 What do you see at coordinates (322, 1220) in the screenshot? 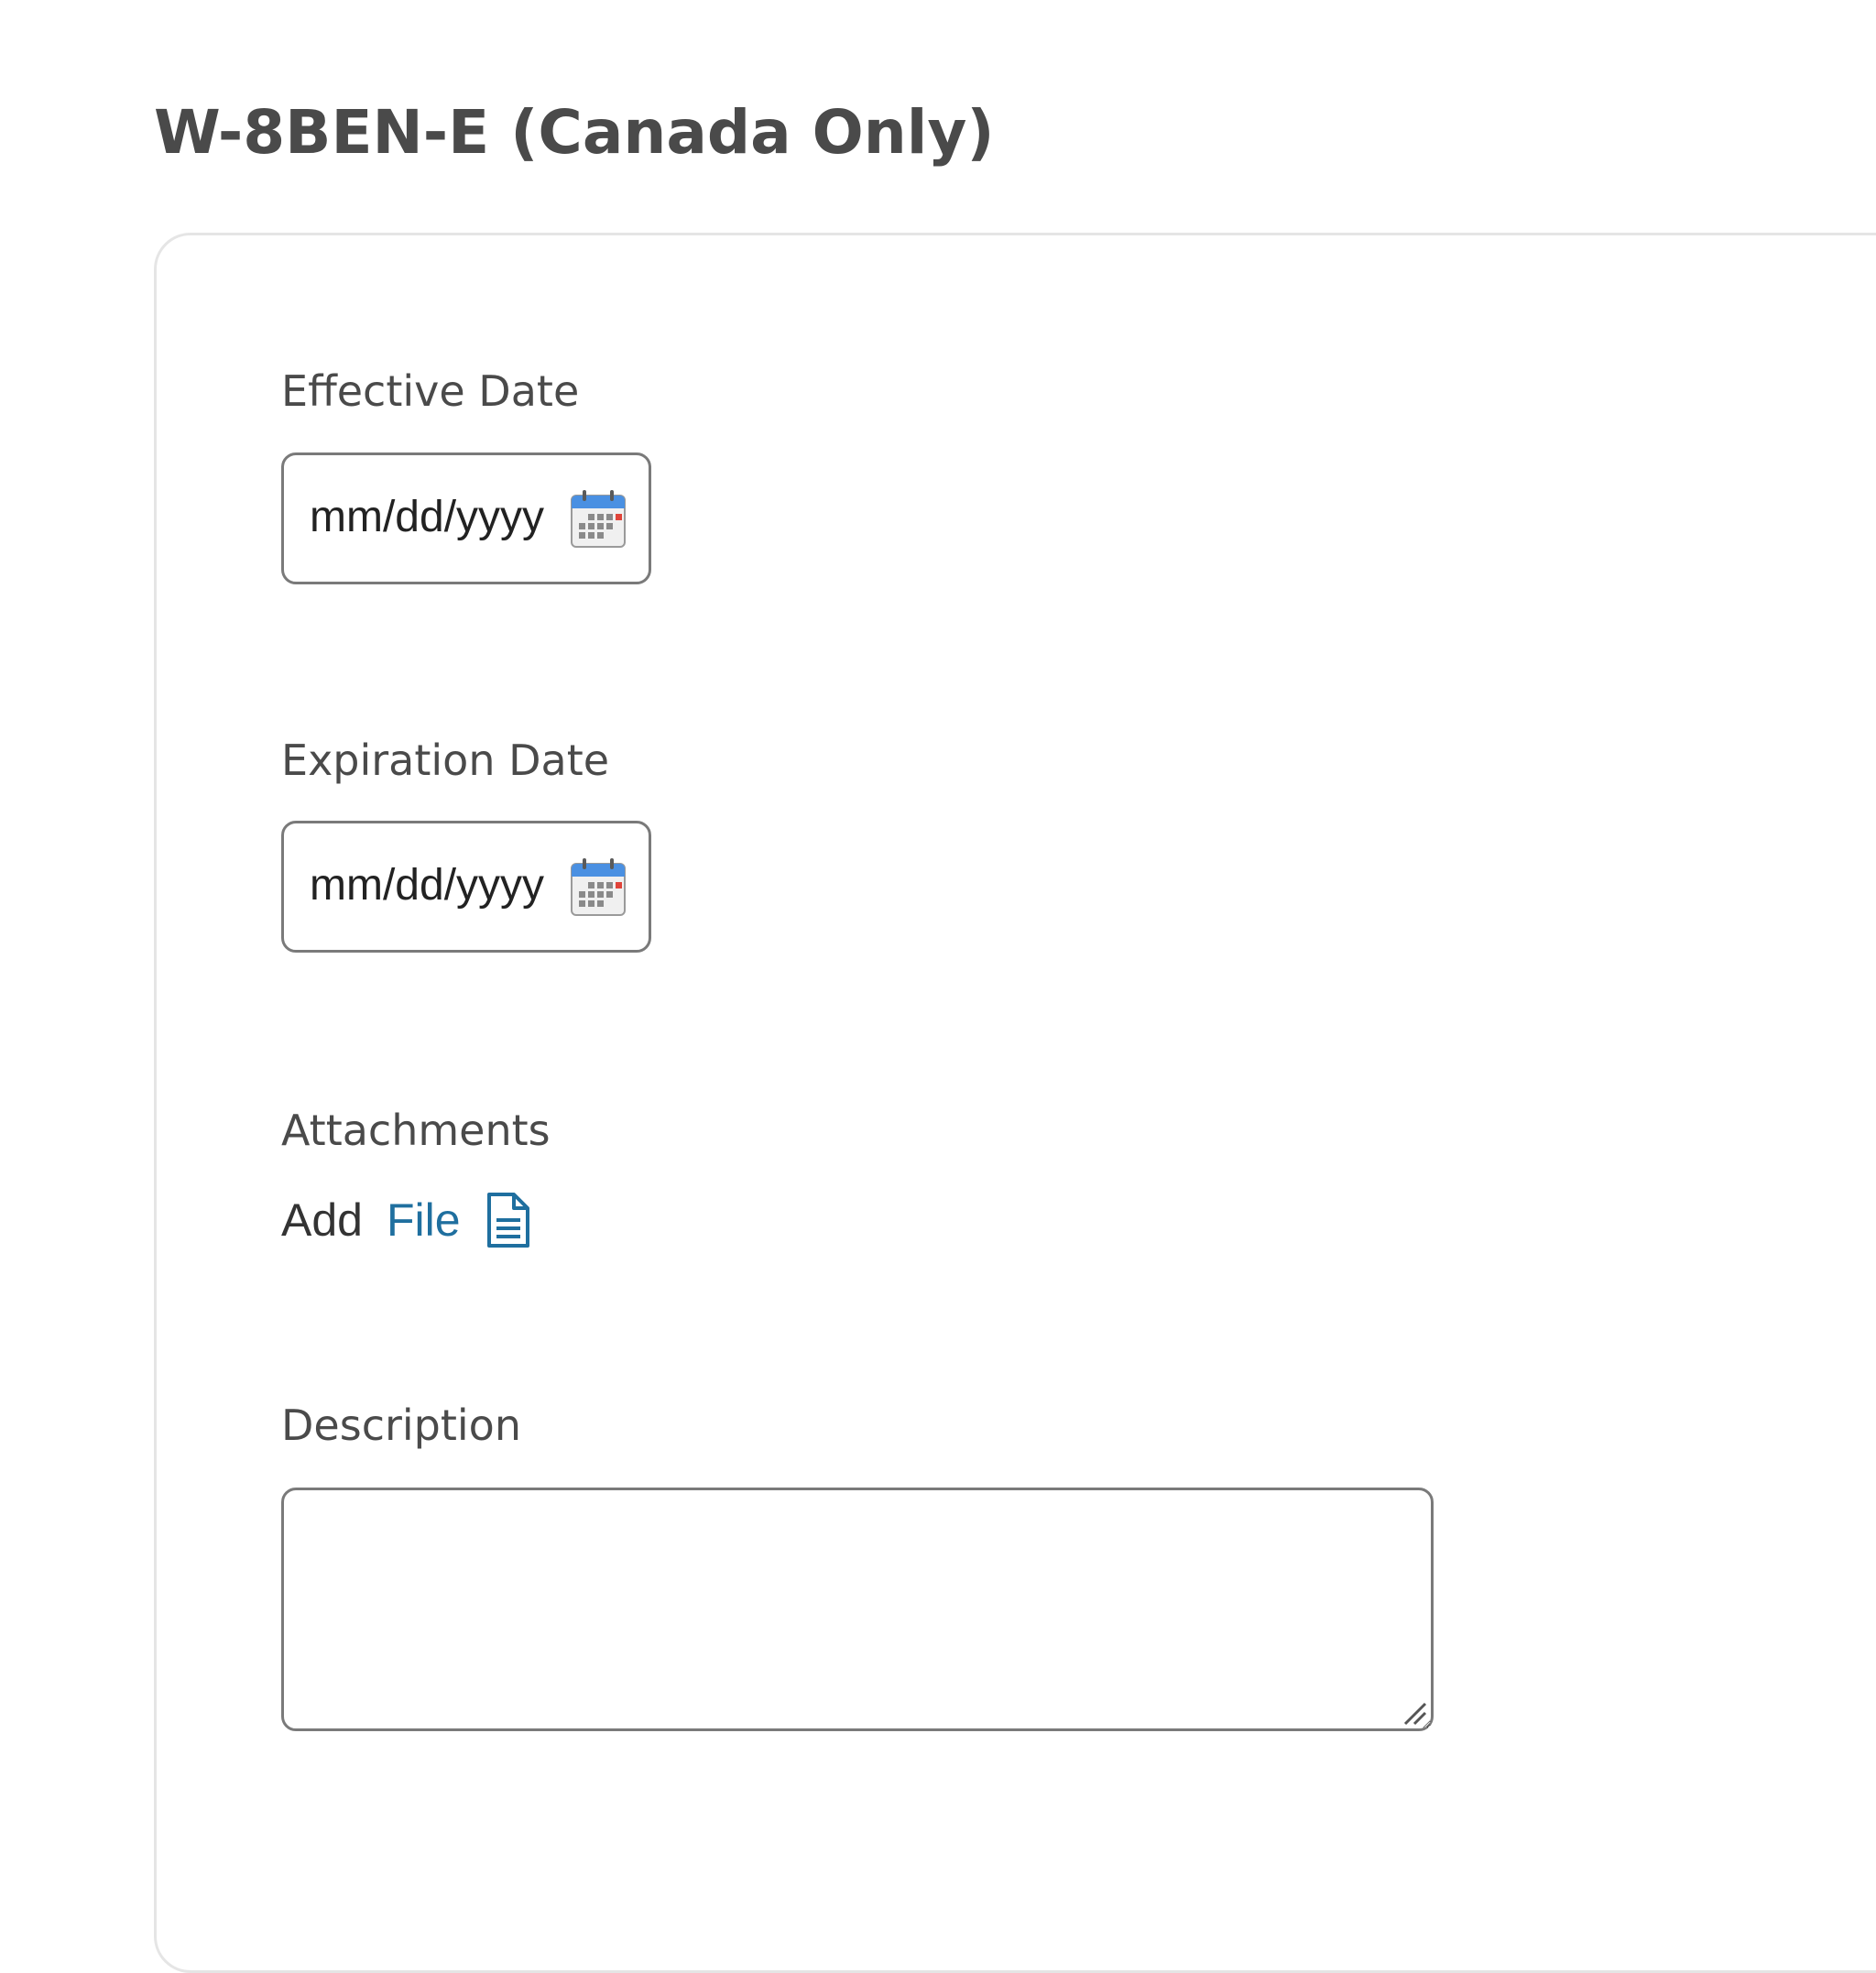
I see `add-text: Add` at bounding box center [322, 1220].